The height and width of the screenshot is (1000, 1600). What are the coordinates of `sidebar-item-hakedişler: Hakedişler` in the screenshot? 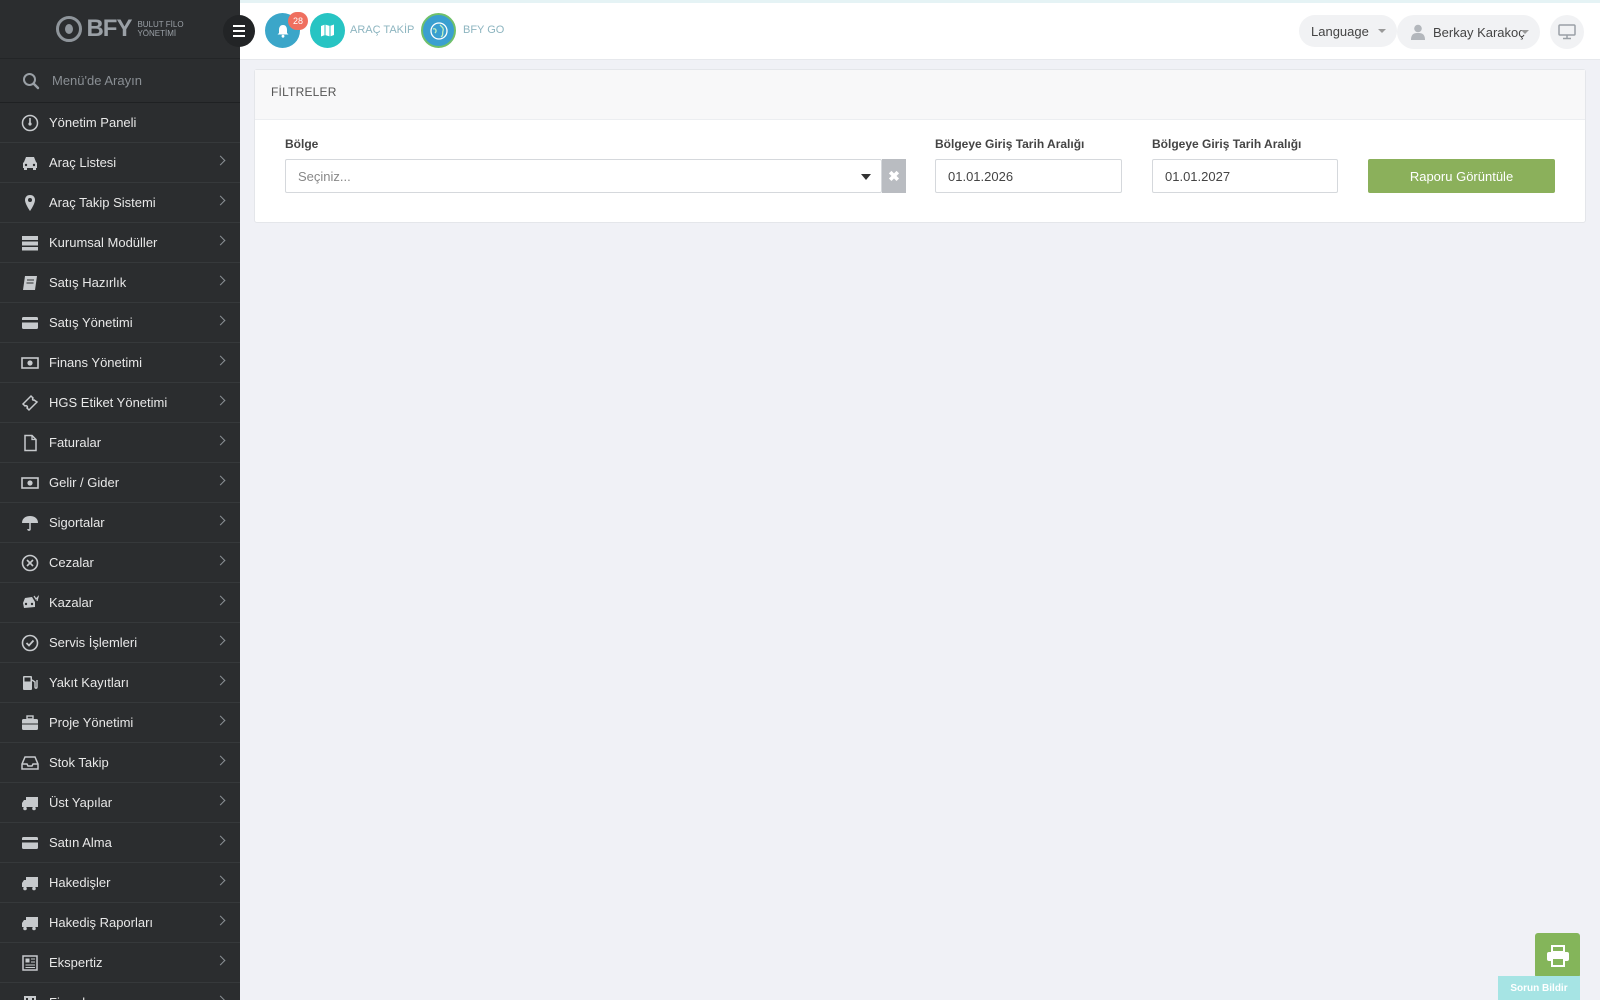 It's located at (120, 883).